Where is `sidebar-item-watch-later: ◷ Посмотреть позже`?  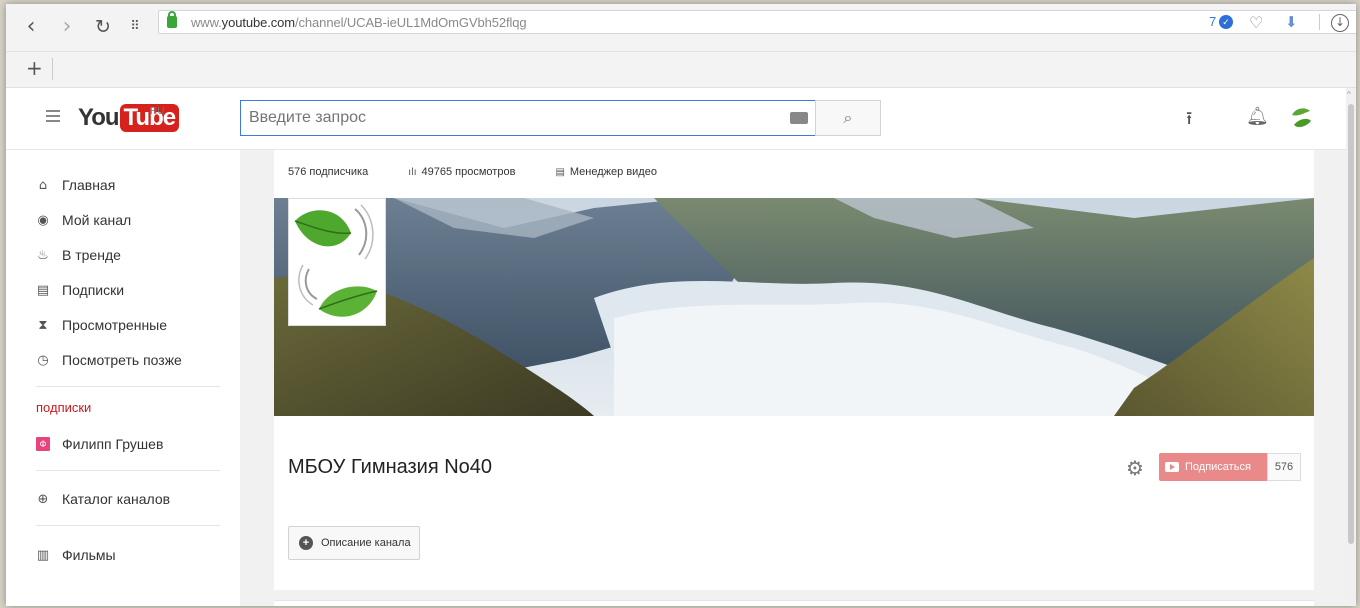
sidebar-item-watch-later: ◷ Посмотреть позже is located at coordinates (109, 360).